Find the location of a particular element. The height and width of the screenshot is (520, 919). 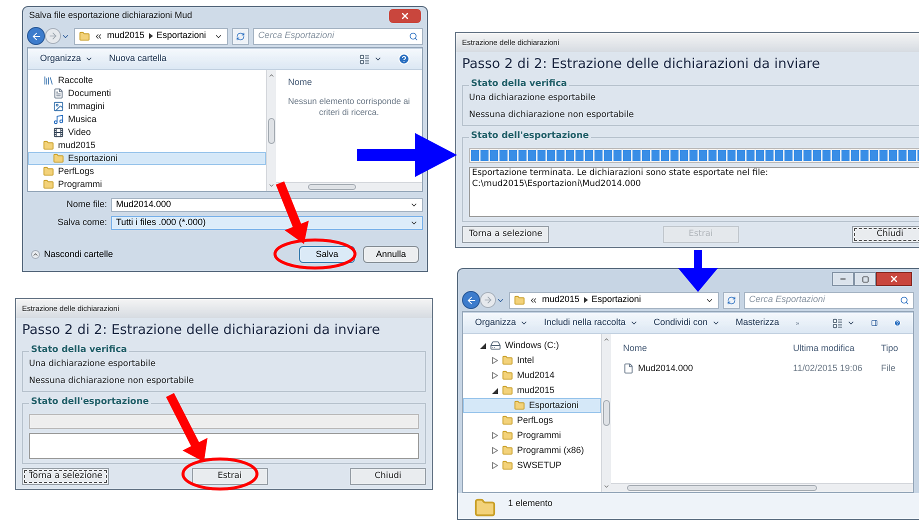

picture-icon is located at coordinates (58, 106).